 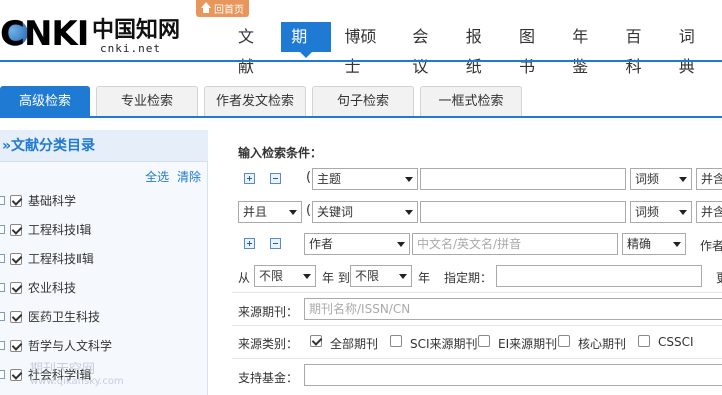 What do you see at coordinates (189, 177) in the screenshot?
I see `clear-link: 清除` at bounding box center [189, 177].